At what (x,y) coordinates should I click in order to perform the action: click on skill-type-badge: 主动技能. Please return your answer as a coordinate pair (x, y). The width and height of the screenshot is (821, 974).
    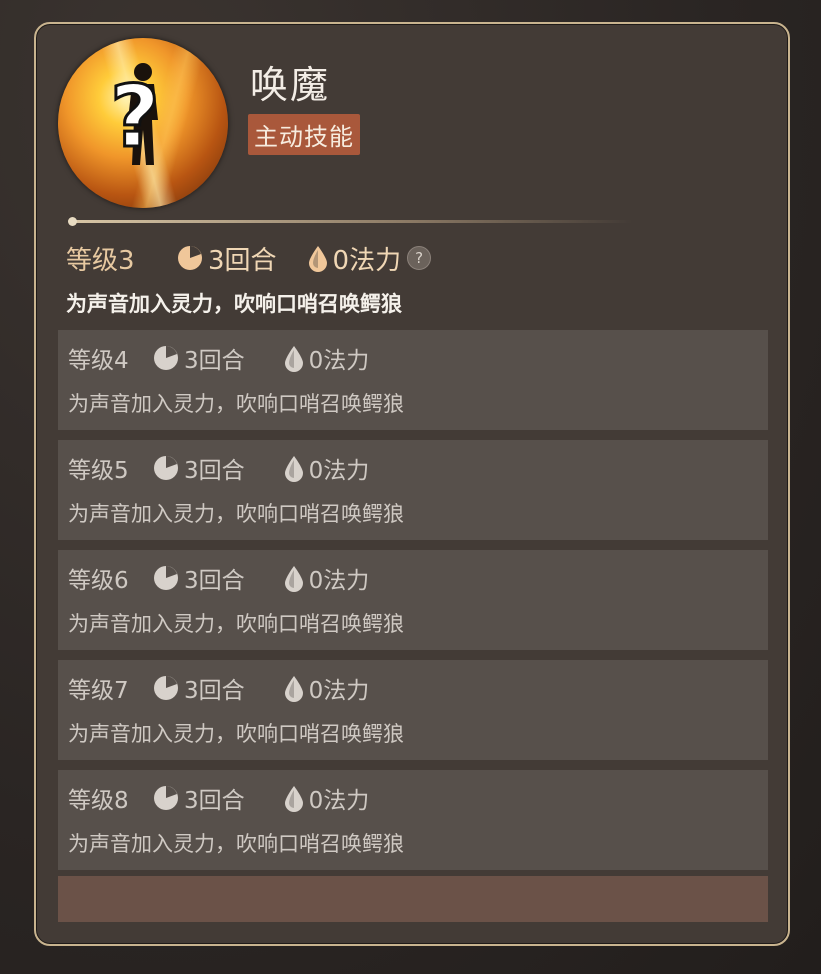
    Looking at the image, I should click on (304, 134).